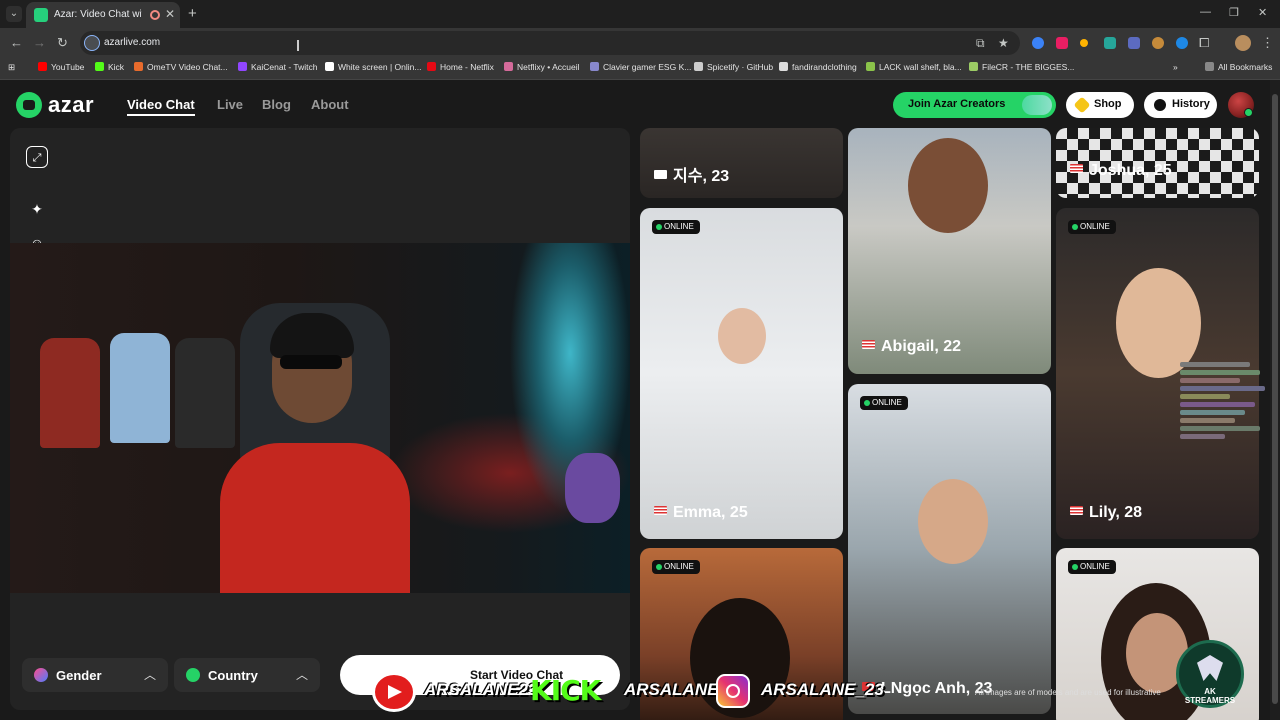 This screenshot has height=720, width=1280. I want to click on streamer-logo: AK STREAMERS, so click(1210, 674).